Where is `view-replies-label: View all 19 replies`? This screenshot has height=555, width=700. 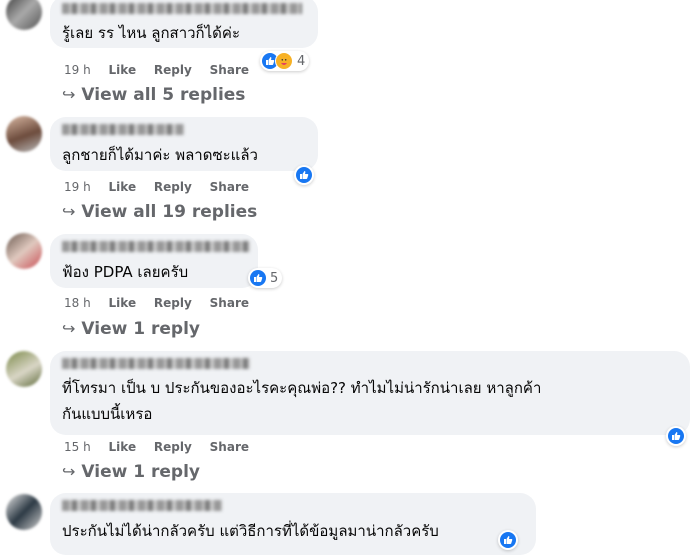 view-replies-label: View all 19 replies is located at coordinates (169, 212).